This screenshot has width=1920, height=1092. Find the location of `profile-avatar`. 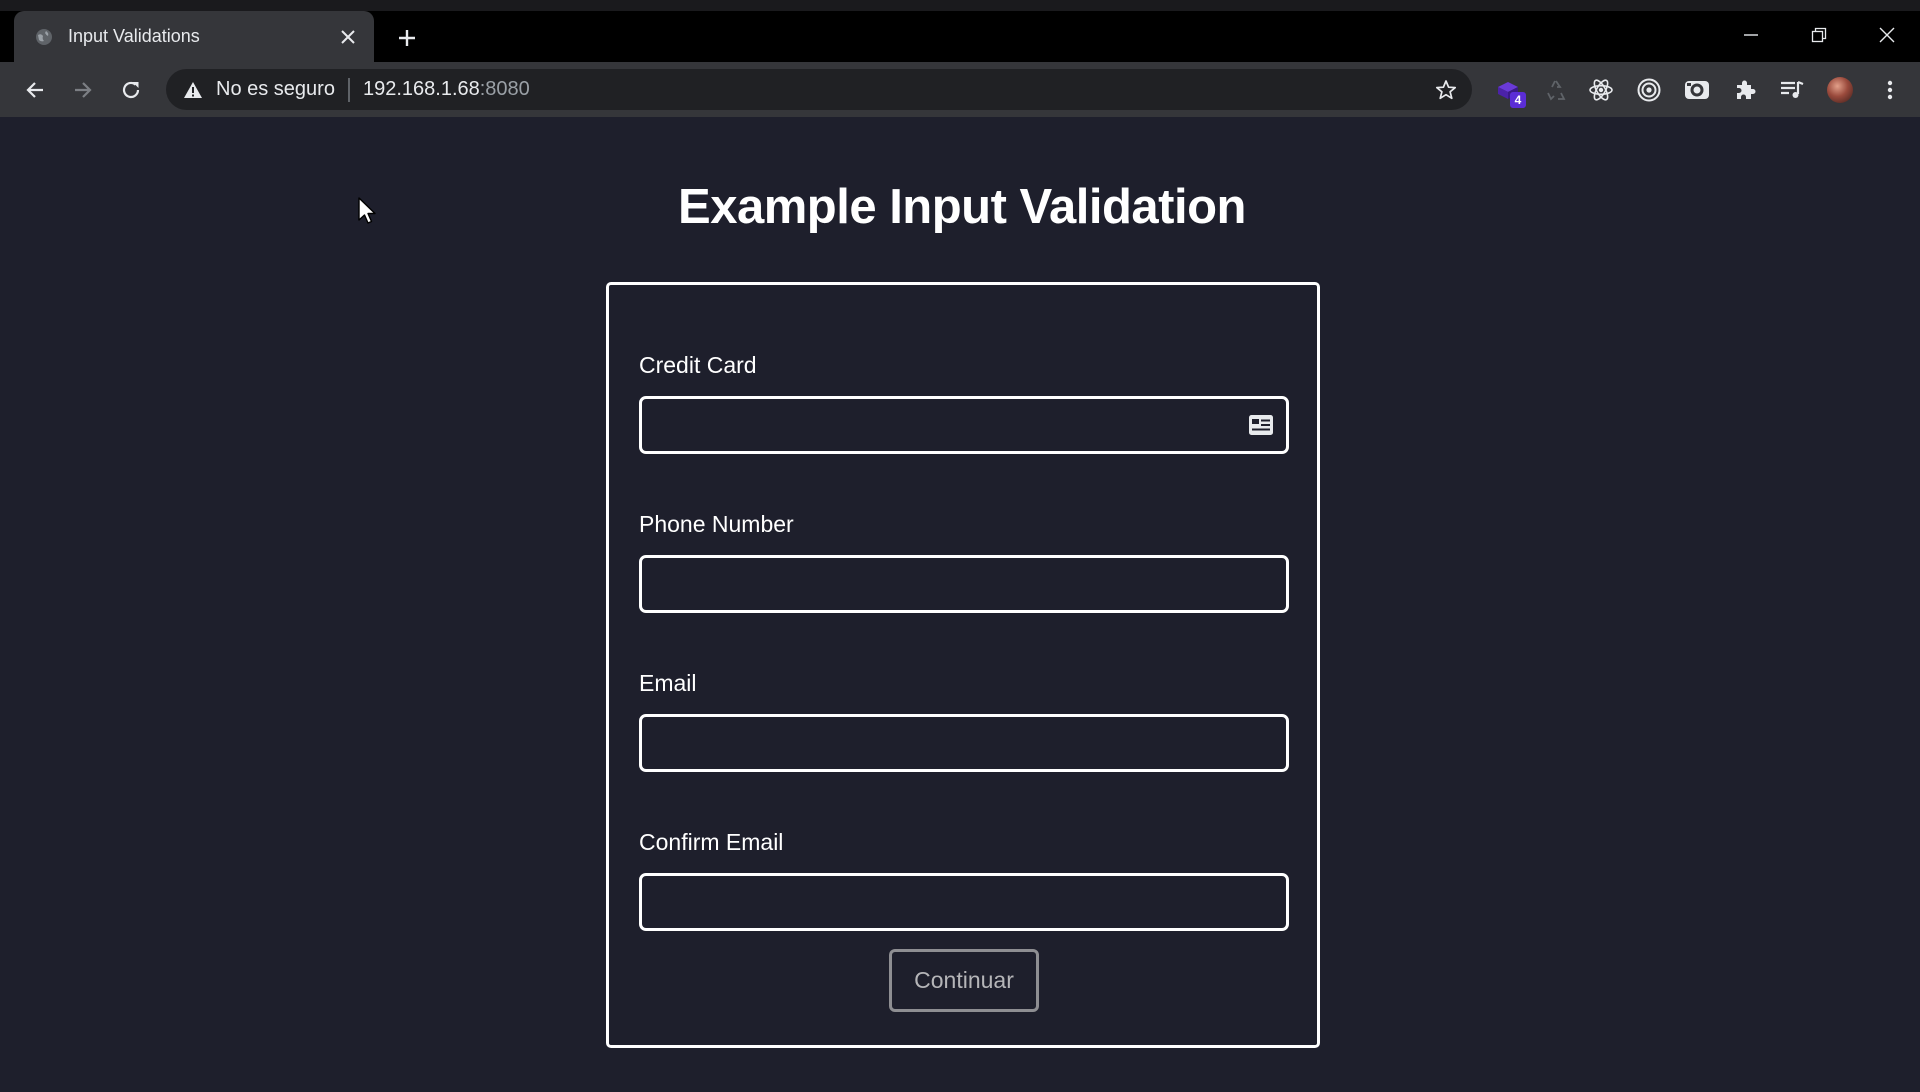

profile-avatar is located at coordinates (1840, 90).